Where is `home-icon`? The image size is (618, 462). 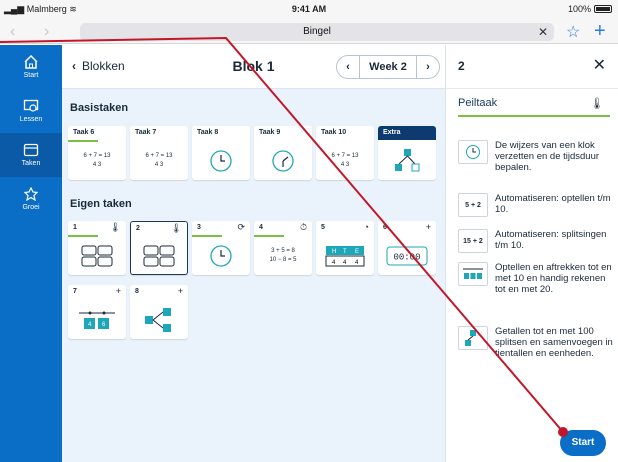 home-icon is located at coordinates (31, 62).